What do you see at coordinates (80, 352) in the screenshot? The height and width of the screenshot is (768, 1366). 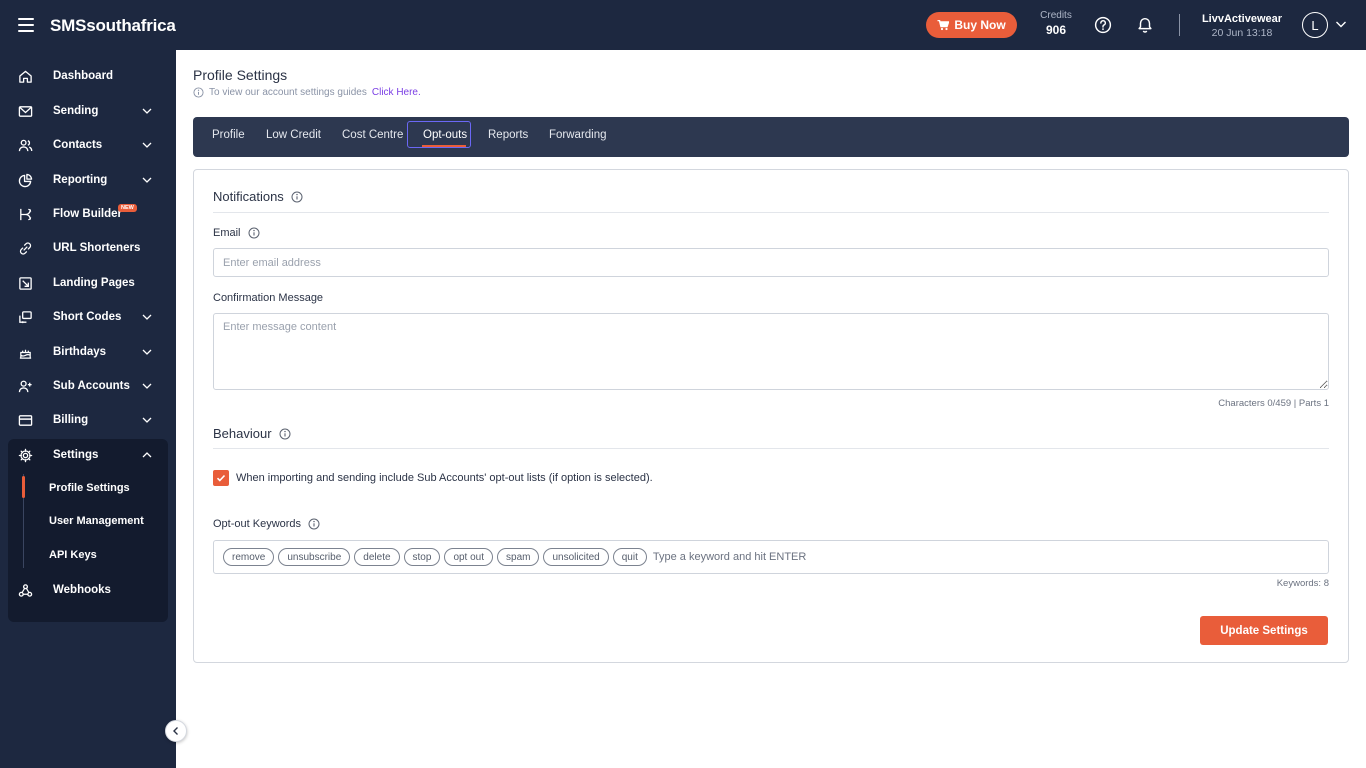 I see `sidebar-item-label: Birthdays` at bounding box center [80, 352].